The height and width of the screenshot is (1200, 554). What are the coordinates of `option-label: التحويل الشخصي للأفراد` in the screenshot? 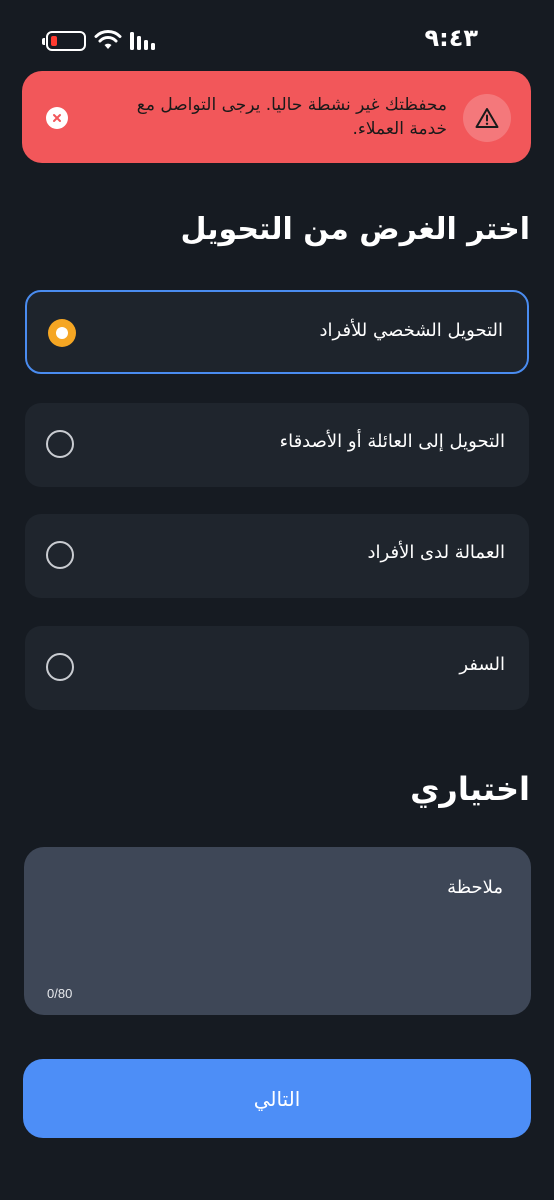 It's located at (411, 330).